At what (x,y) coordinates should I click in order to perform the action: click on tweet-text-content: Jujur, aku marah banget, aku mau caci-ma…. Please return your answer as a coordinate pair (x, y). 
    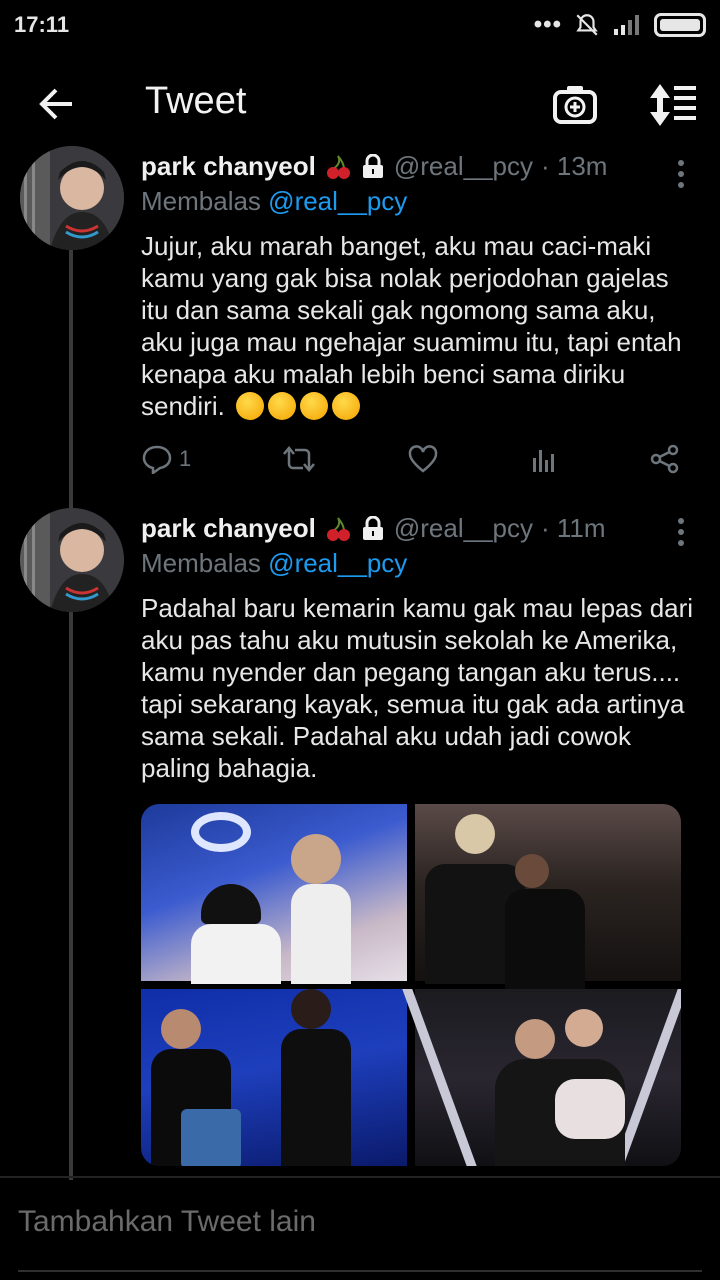
    Looking at the image, I should click on (411, 326).